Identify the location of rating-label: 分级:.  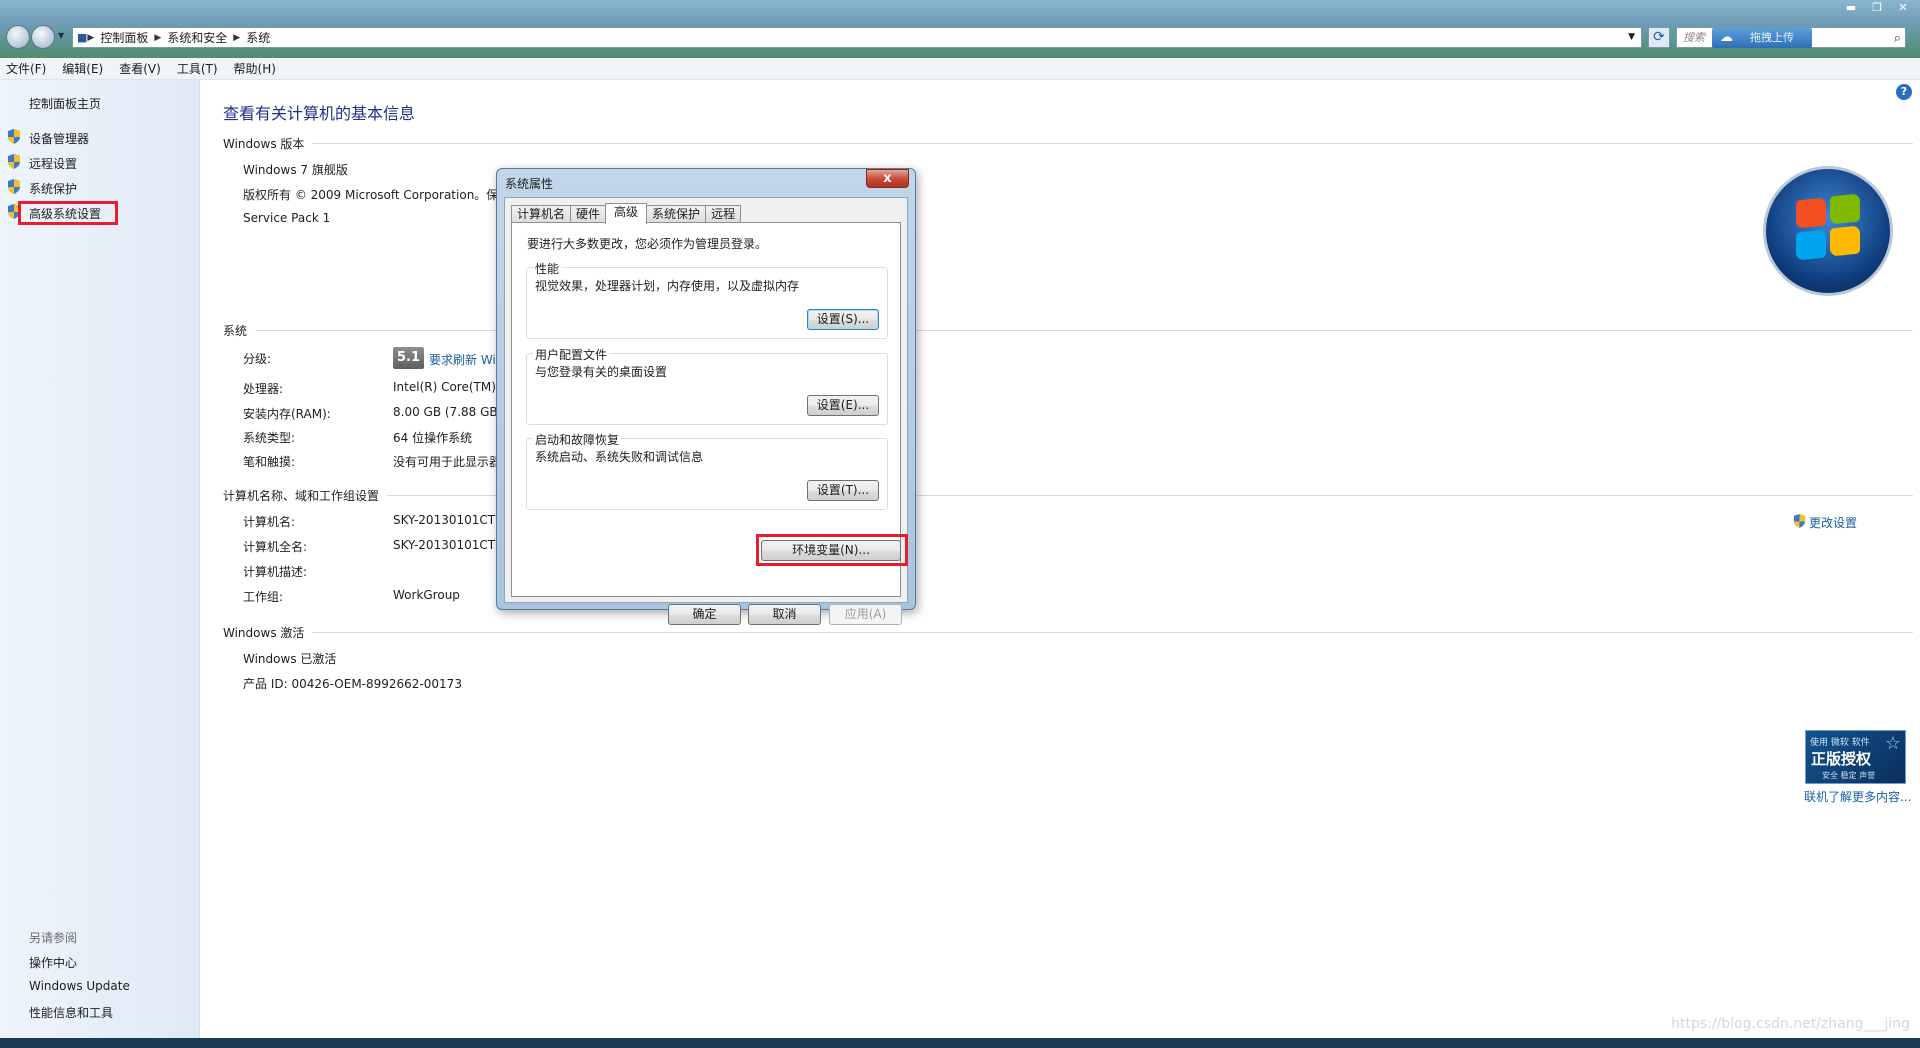
(257, 359).